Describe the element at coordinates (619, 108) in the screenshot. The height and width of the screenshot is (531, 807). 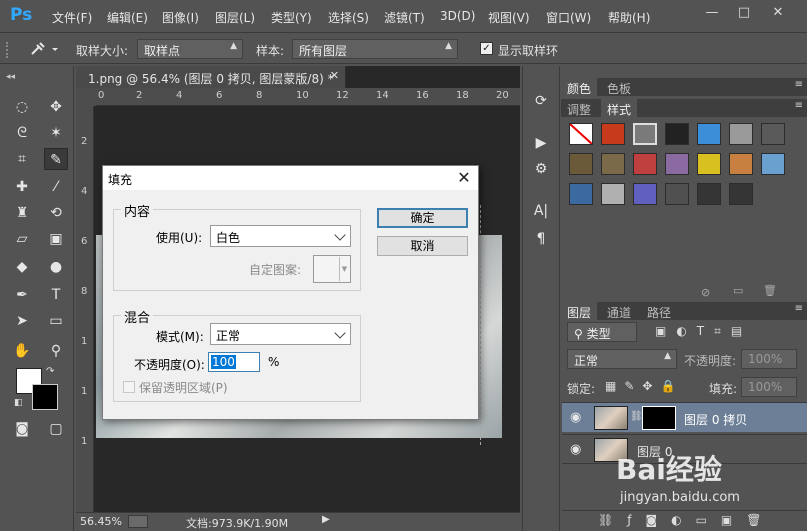
I see `tab-styles: 样式` at that location.